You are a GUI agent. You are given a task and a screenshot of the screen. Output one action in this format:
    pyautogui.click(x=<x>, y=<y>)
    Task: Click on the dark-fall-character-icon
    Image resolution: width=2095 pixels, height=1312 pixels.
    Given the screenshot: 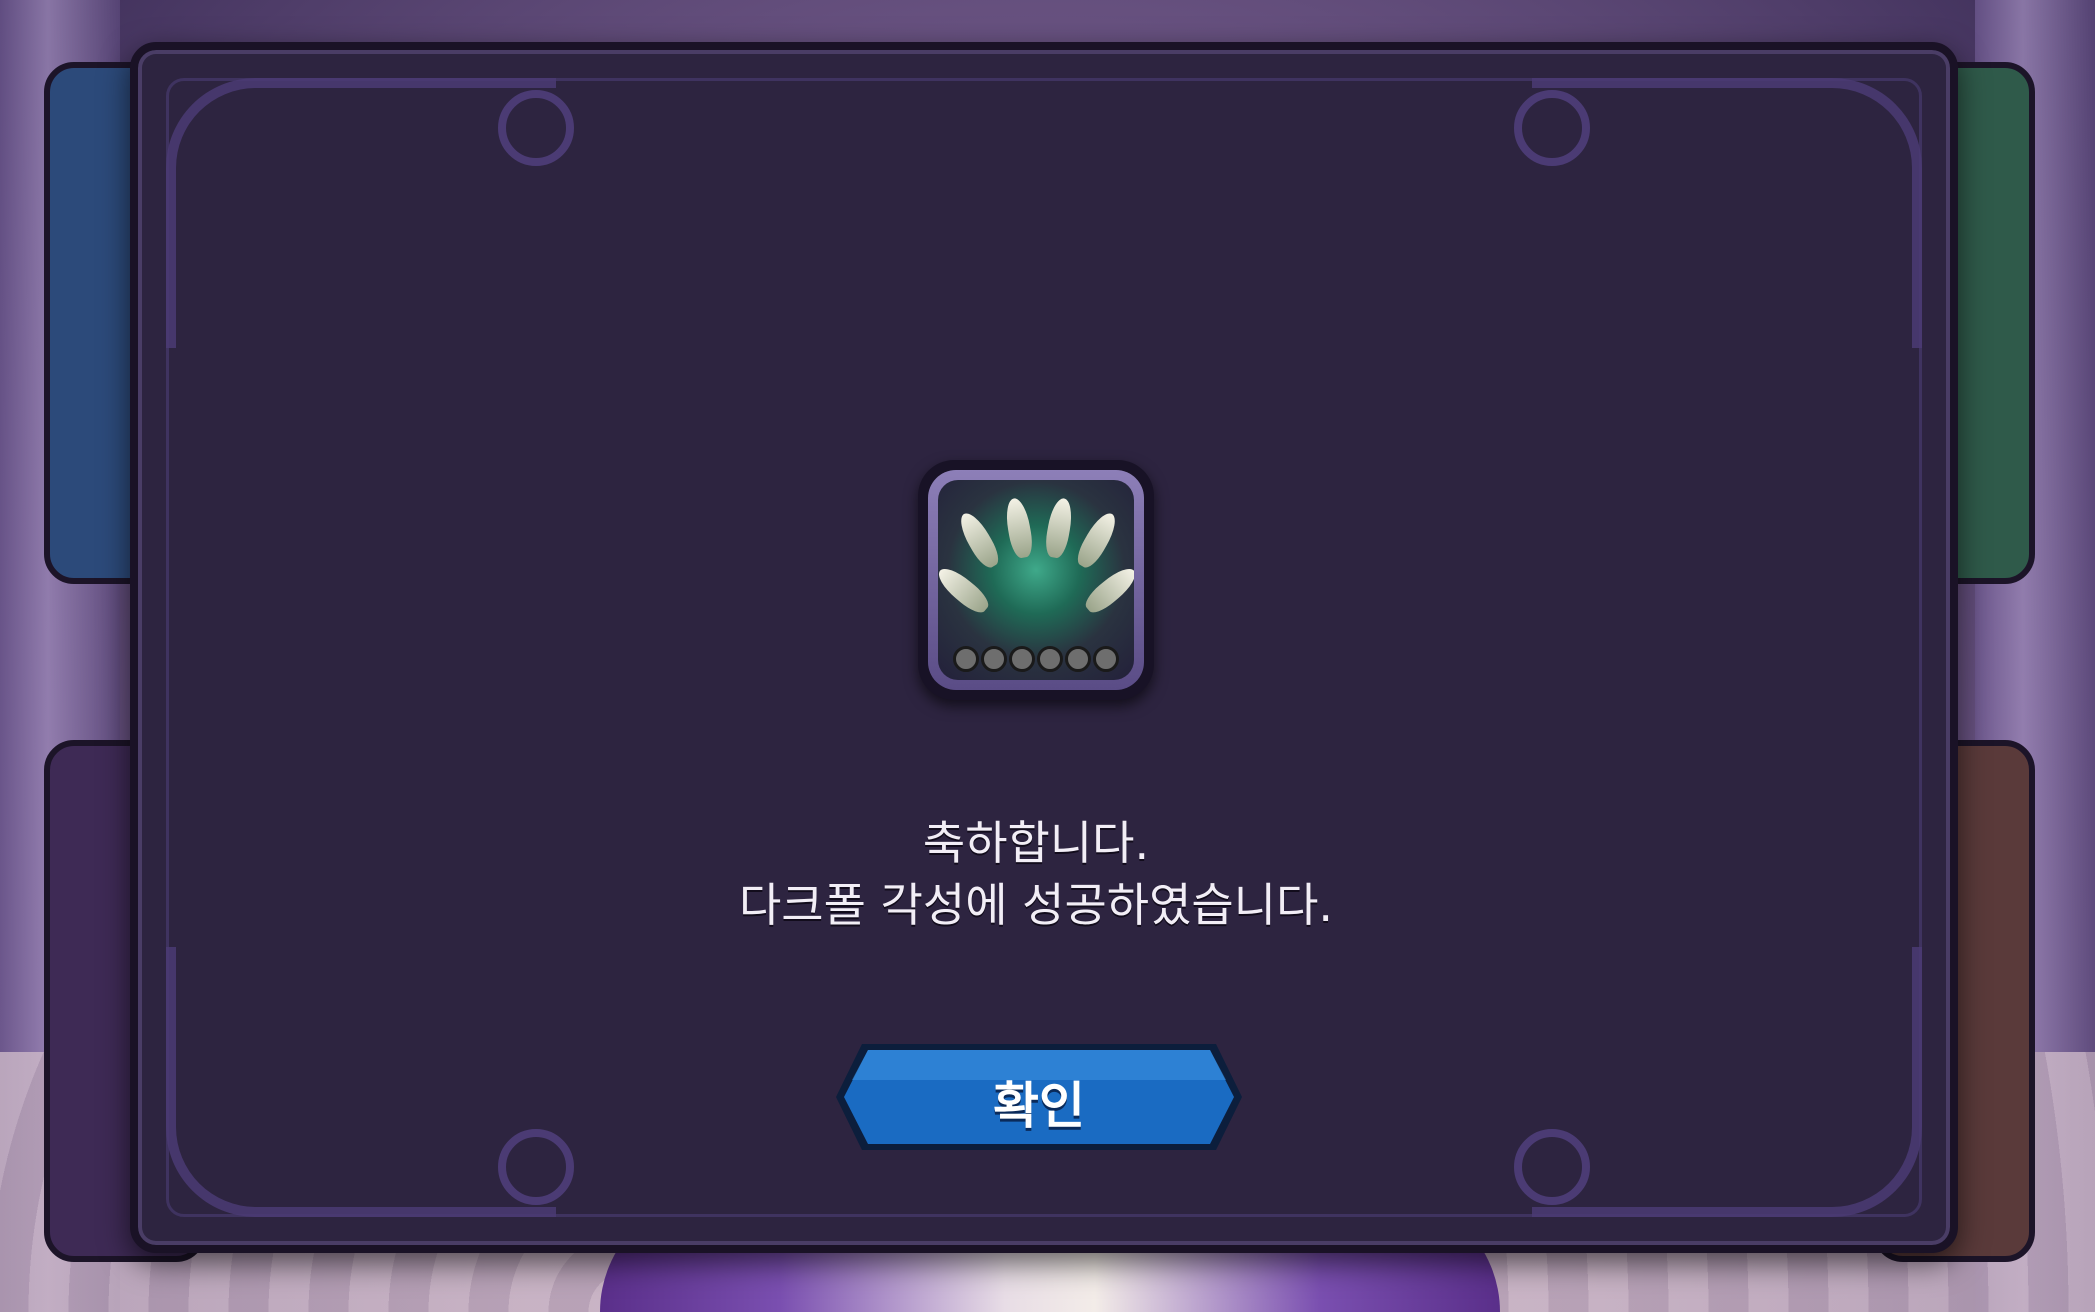 What is the action you would take?
    pyautogui.click(x=1036, y=580)
    